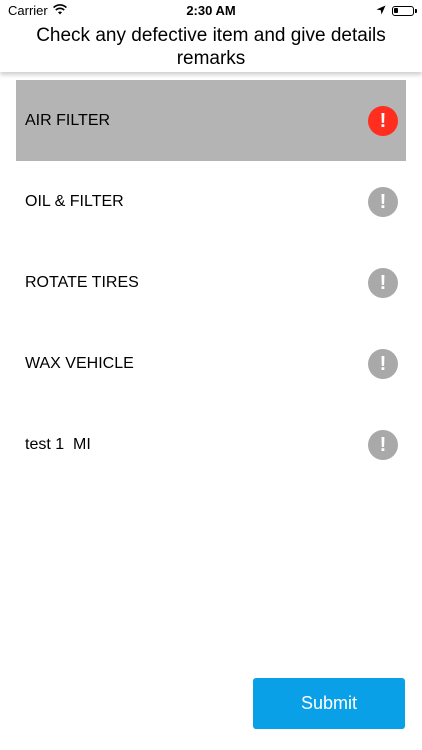  I want to click on status-bar: Carrier 2:30 AM, so click(211, 11).